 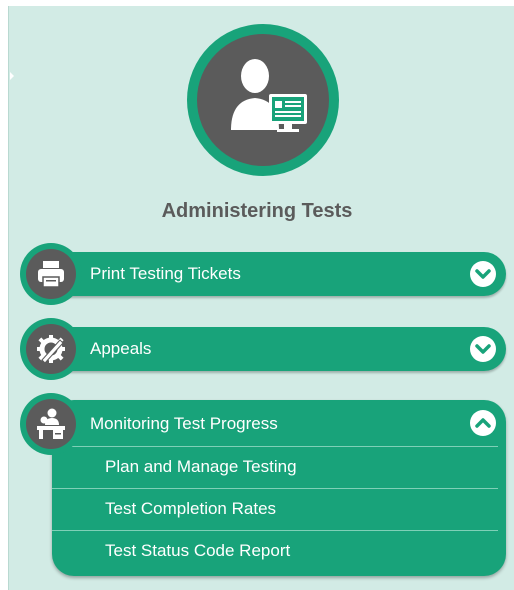 What do you see at coordinates (273, 274) in the screenshot?
I see `menu-item-print-testing-tickets: Print Testing Tickets` at bounding box center [273, 274].